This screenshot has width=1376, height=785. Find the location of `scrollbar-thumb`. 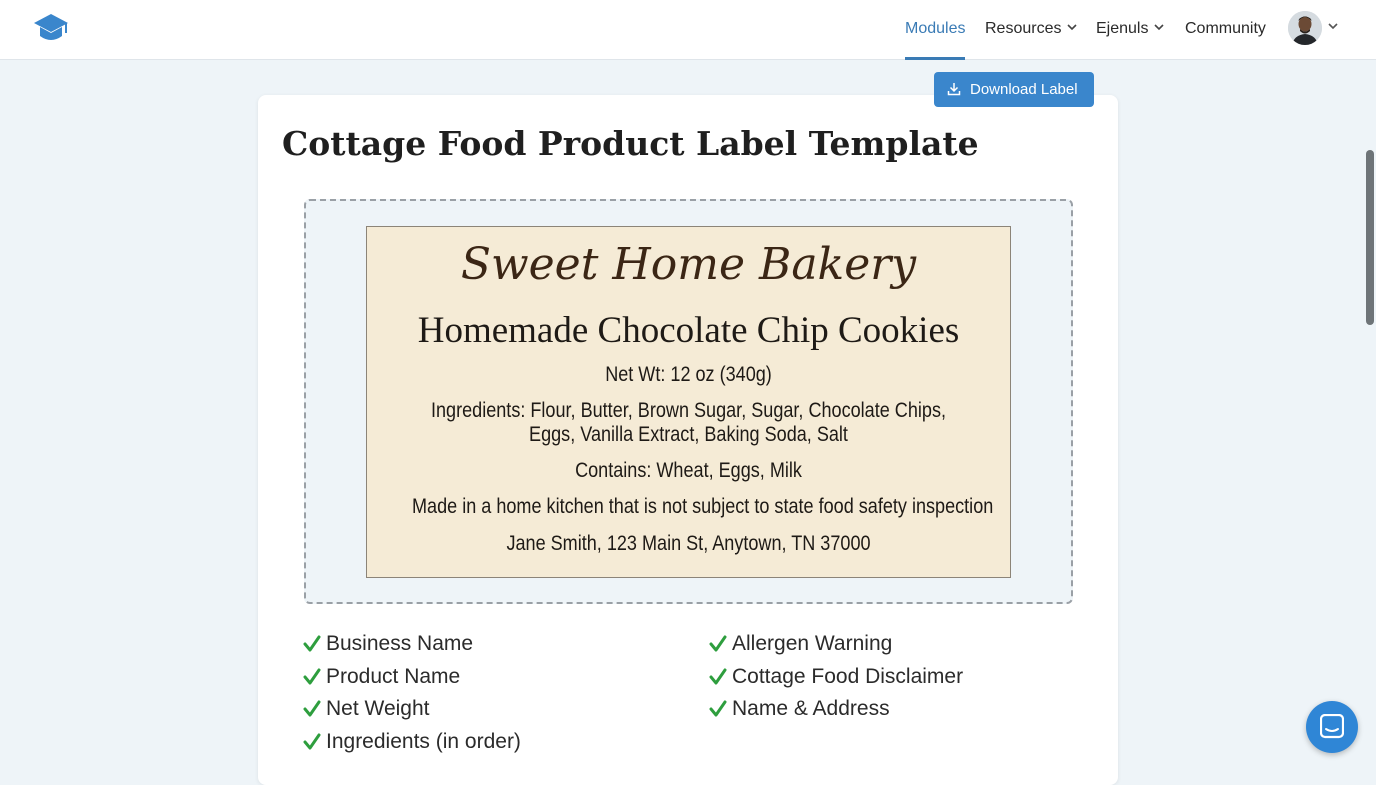

scrollbar-thumb is located at coordinates (1370, 237).